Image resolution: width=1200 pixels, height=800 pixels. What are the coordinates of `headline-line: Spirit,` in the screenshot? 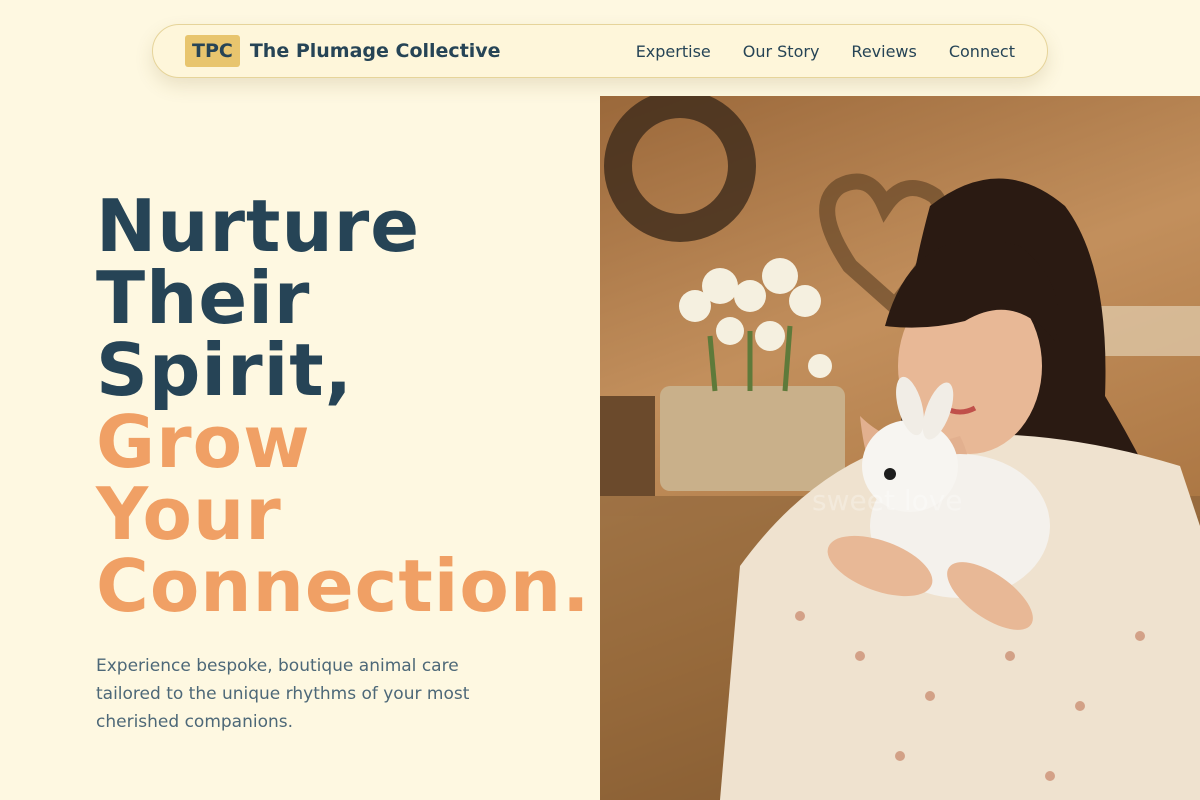 It's located at (225, 370).